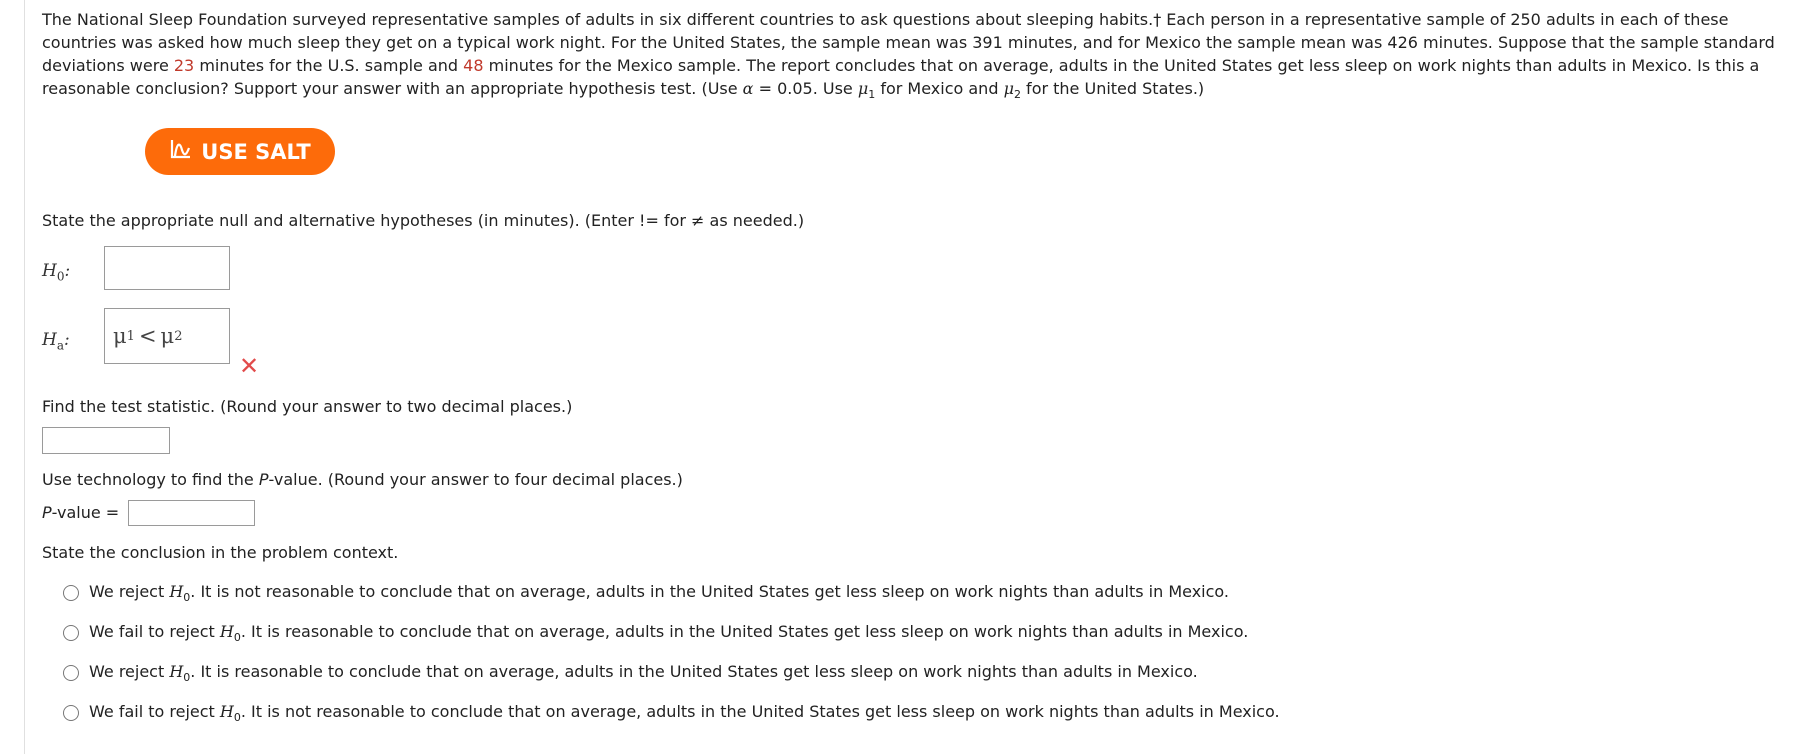  I want to click on alpha-symbol: α, so click(748, 88).